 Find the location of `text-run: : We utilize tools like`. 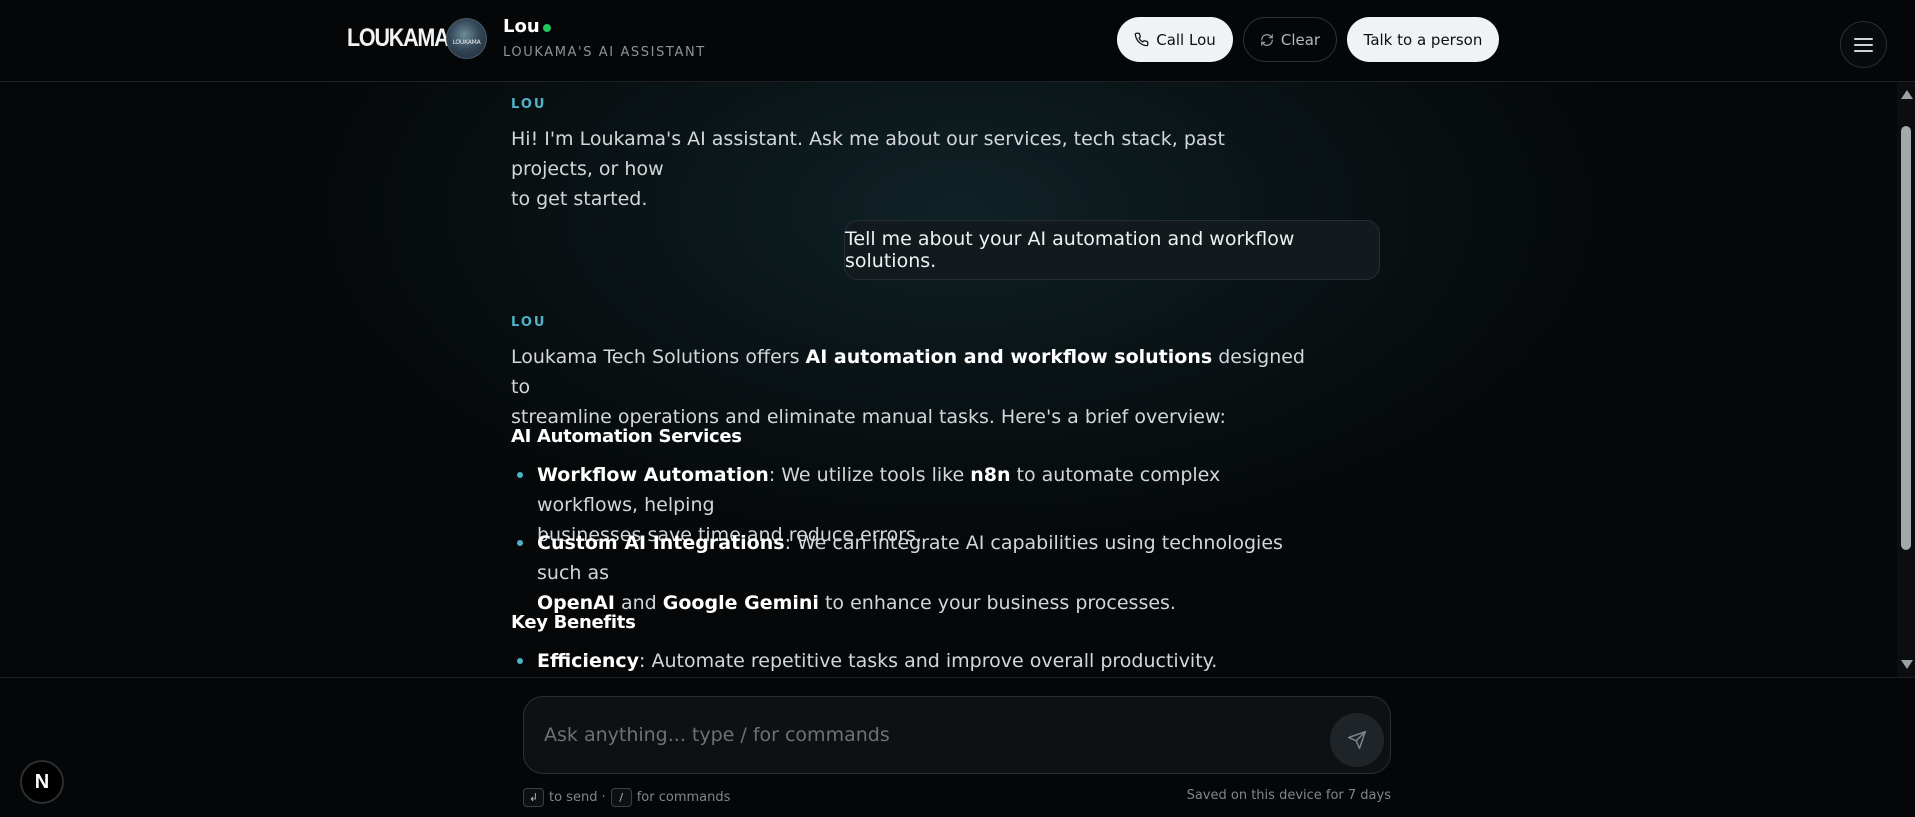

text-run: : We utilize tools like is located at coordinates (869, 475).